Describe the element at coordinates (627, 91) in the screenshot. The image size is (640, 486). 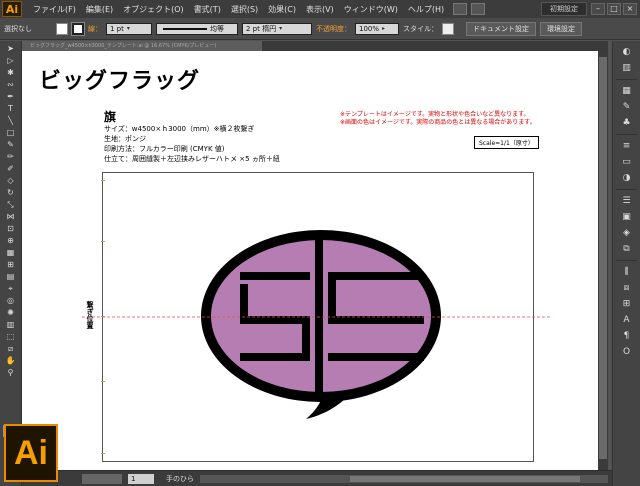
I see `swatches-panel-icon: ▦` at that location.